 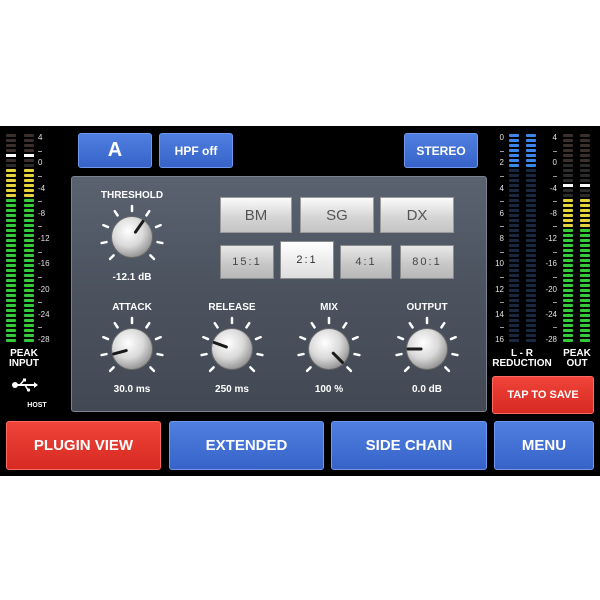 I want to click on scale-label: -24, so click(x=44, y=314).